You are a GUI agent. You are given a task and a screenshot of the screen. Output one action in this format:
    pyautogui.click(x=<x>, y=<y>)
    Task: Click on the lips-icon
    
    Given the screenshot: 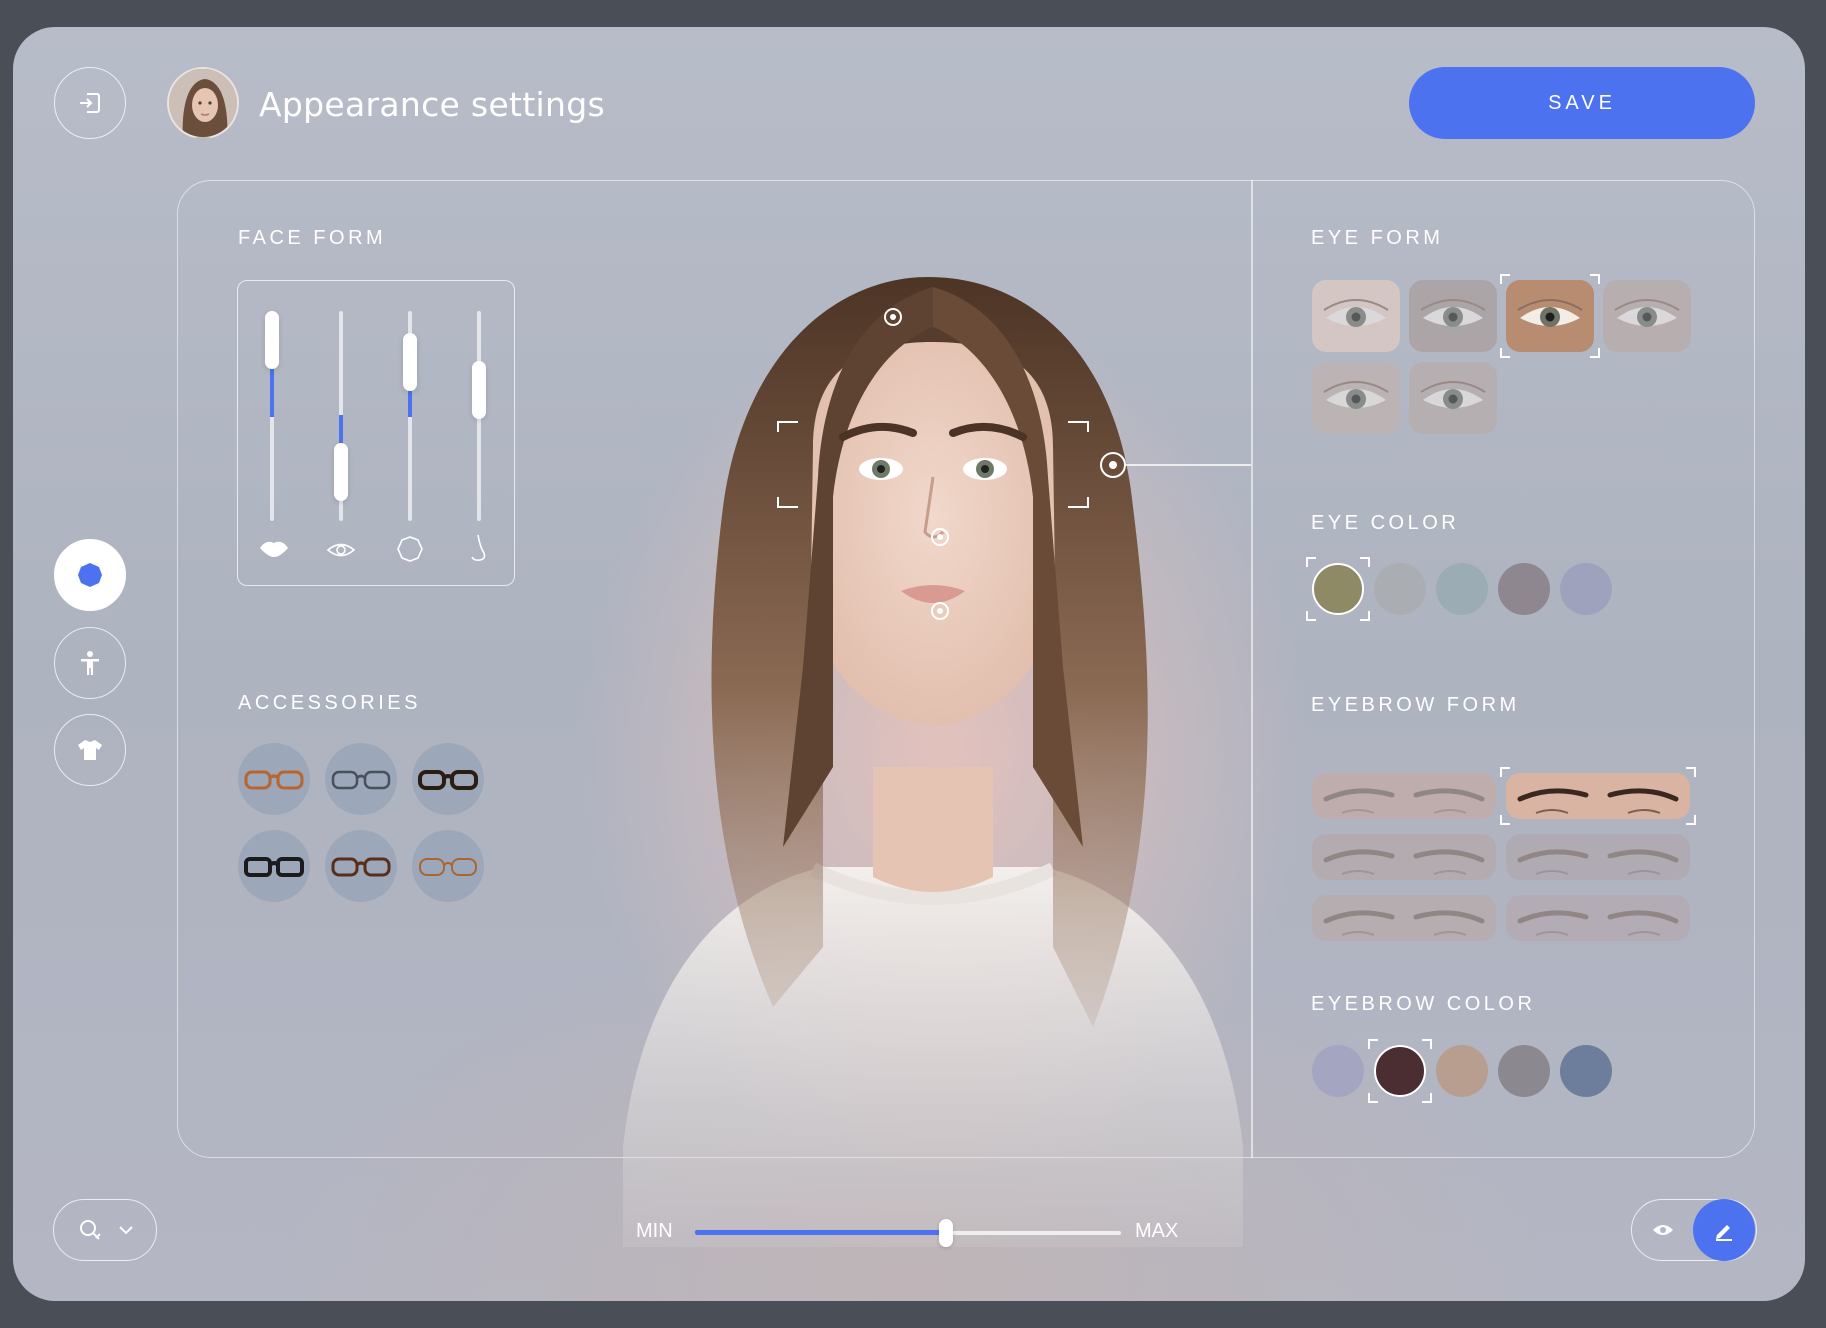 What is the action you would take?
    pyautogui.click(x=274, y=549)
    